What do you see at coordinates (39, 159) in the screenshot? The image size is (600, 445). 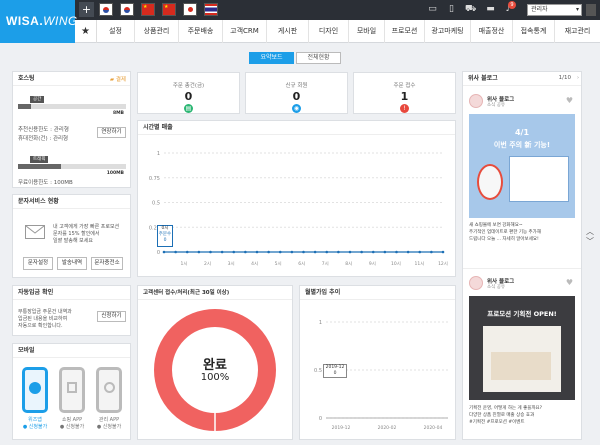 I see `traffic-bar-label: 트래픽` at bounding box center [39, 159].